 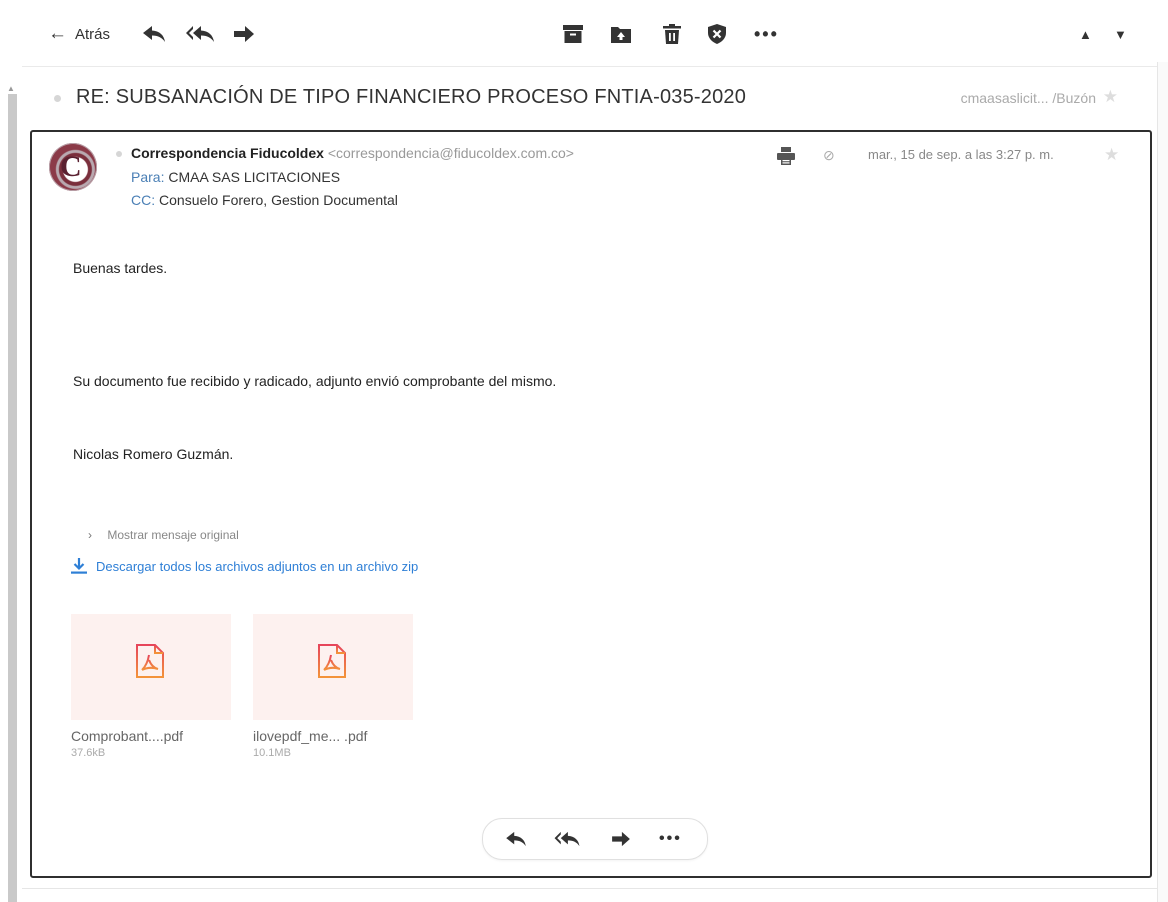 I want to click on toolbar-divider, so click(x=595, y=66).